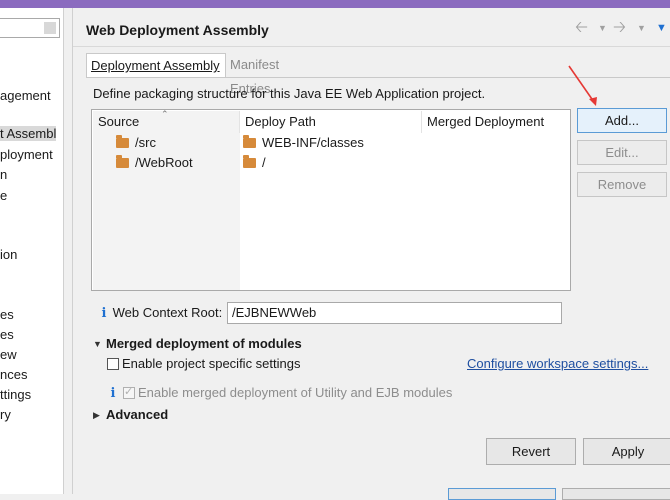  Describe the element at coordinates (145, 142) in the screenshot. I see `row-source: /src` at that location.